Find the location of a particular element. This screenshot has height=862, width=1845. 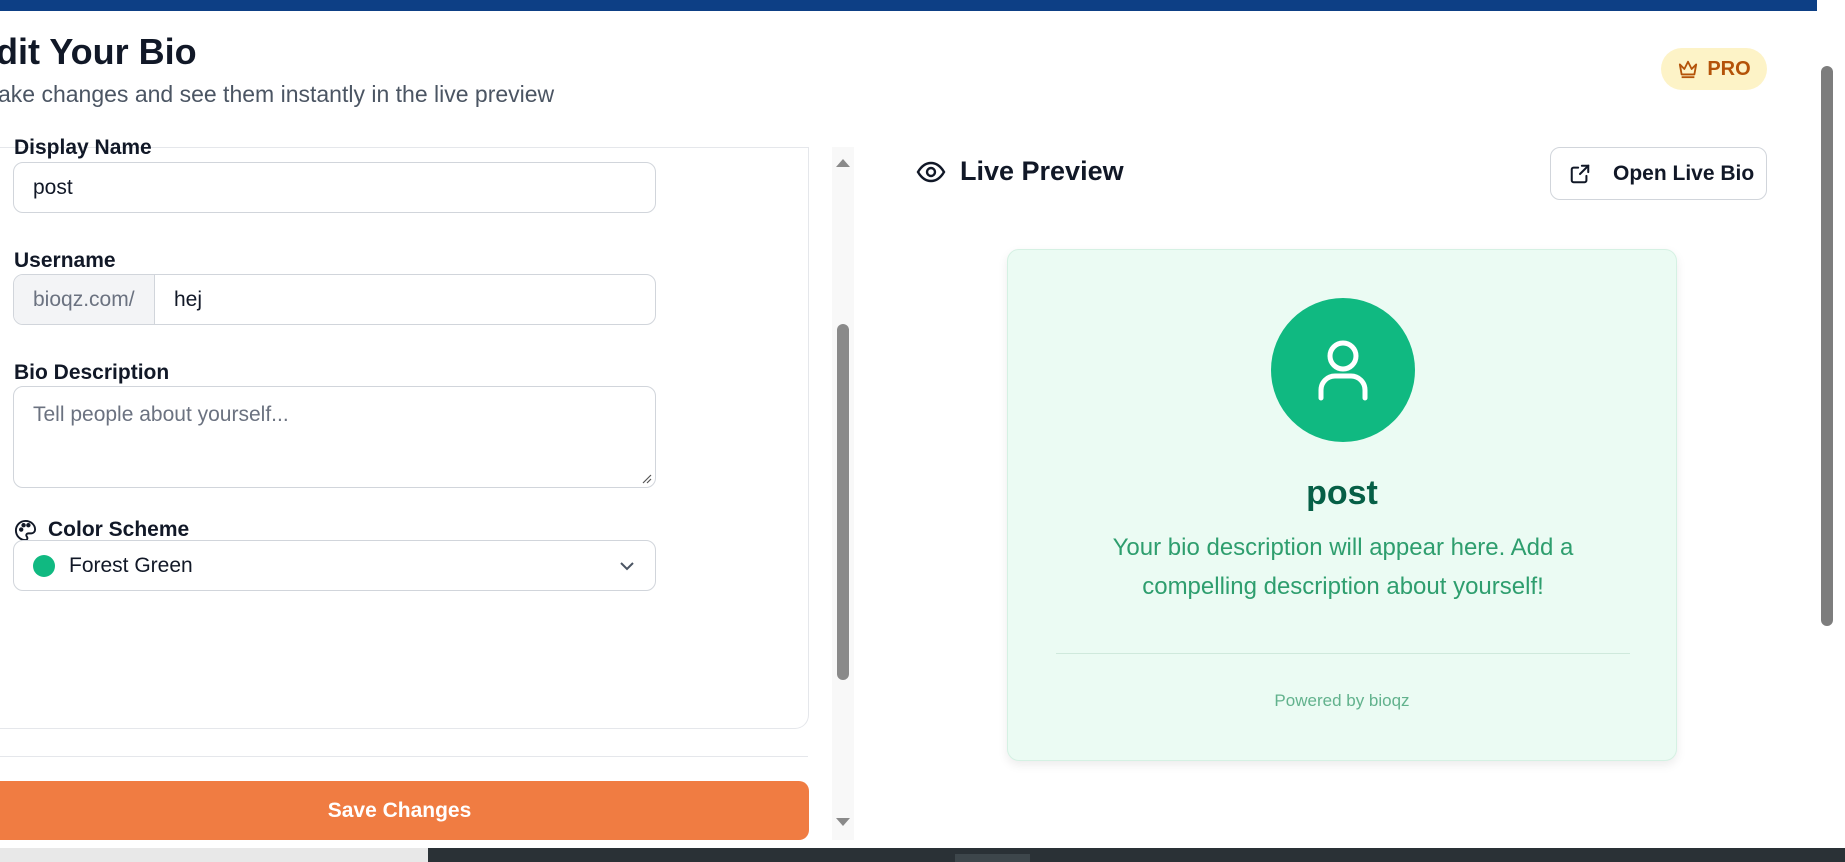

open-live-bio-button: Open Live Bio is located at coordinates (1658, 173).